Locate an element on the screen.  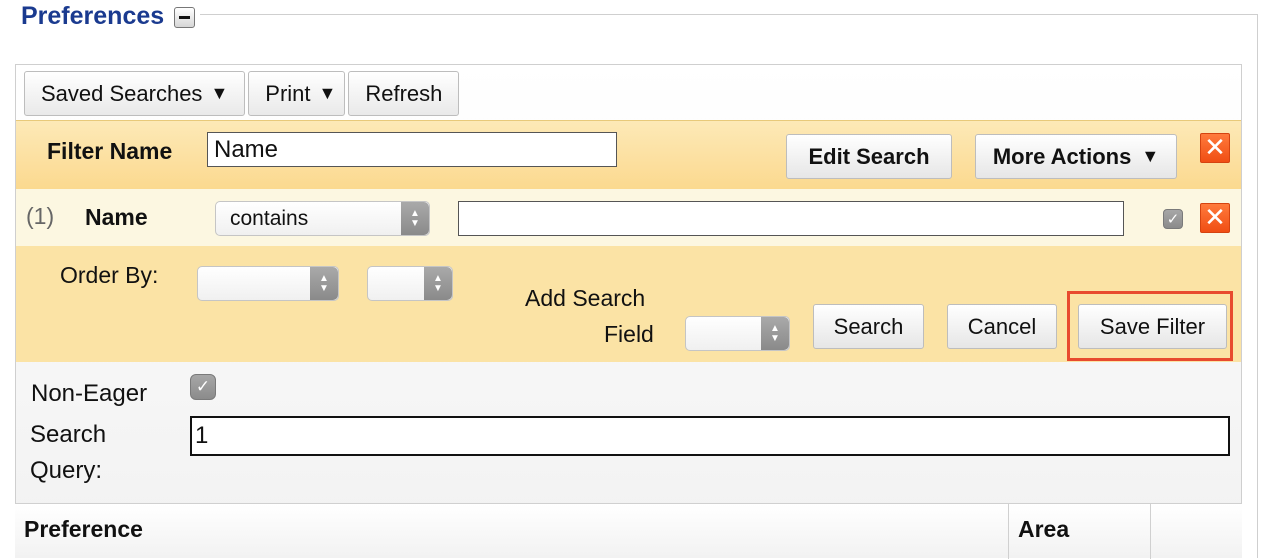
criterion-index: (1) is located at coordinates (40, 216).